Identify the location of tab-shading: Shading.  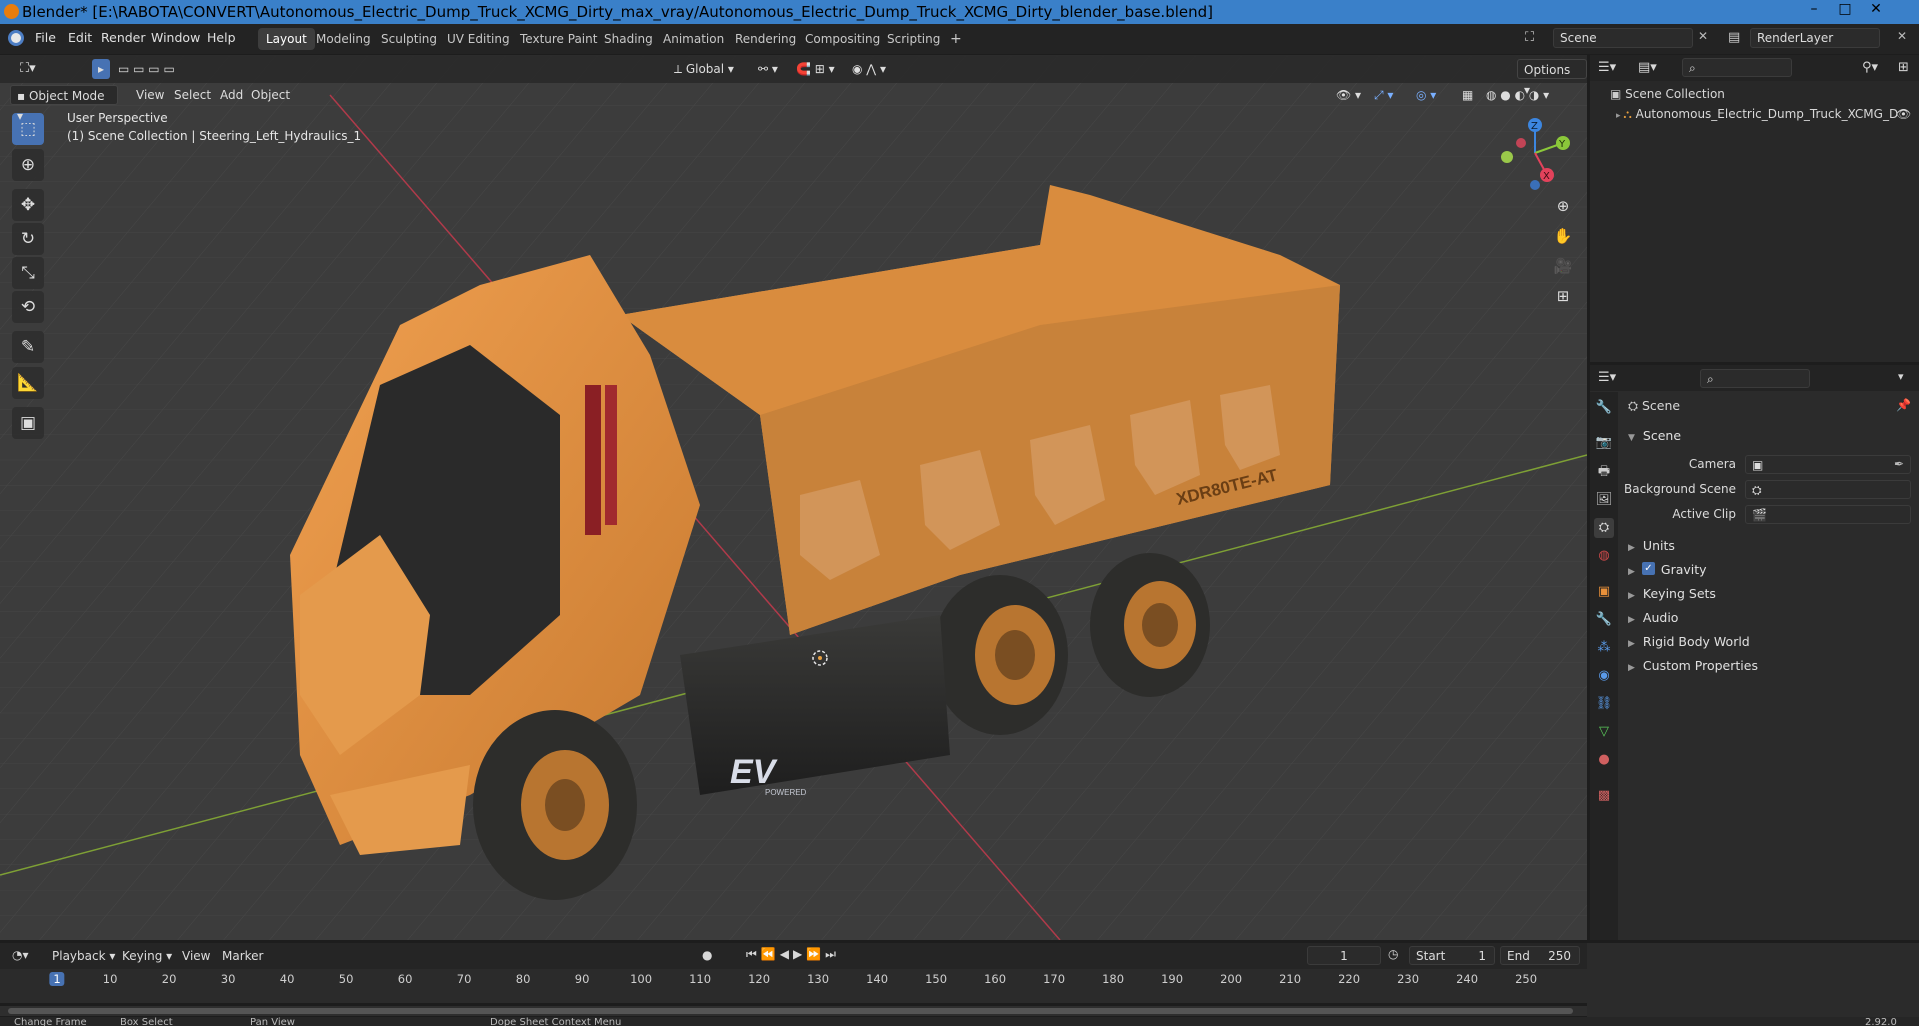
(628, 39).